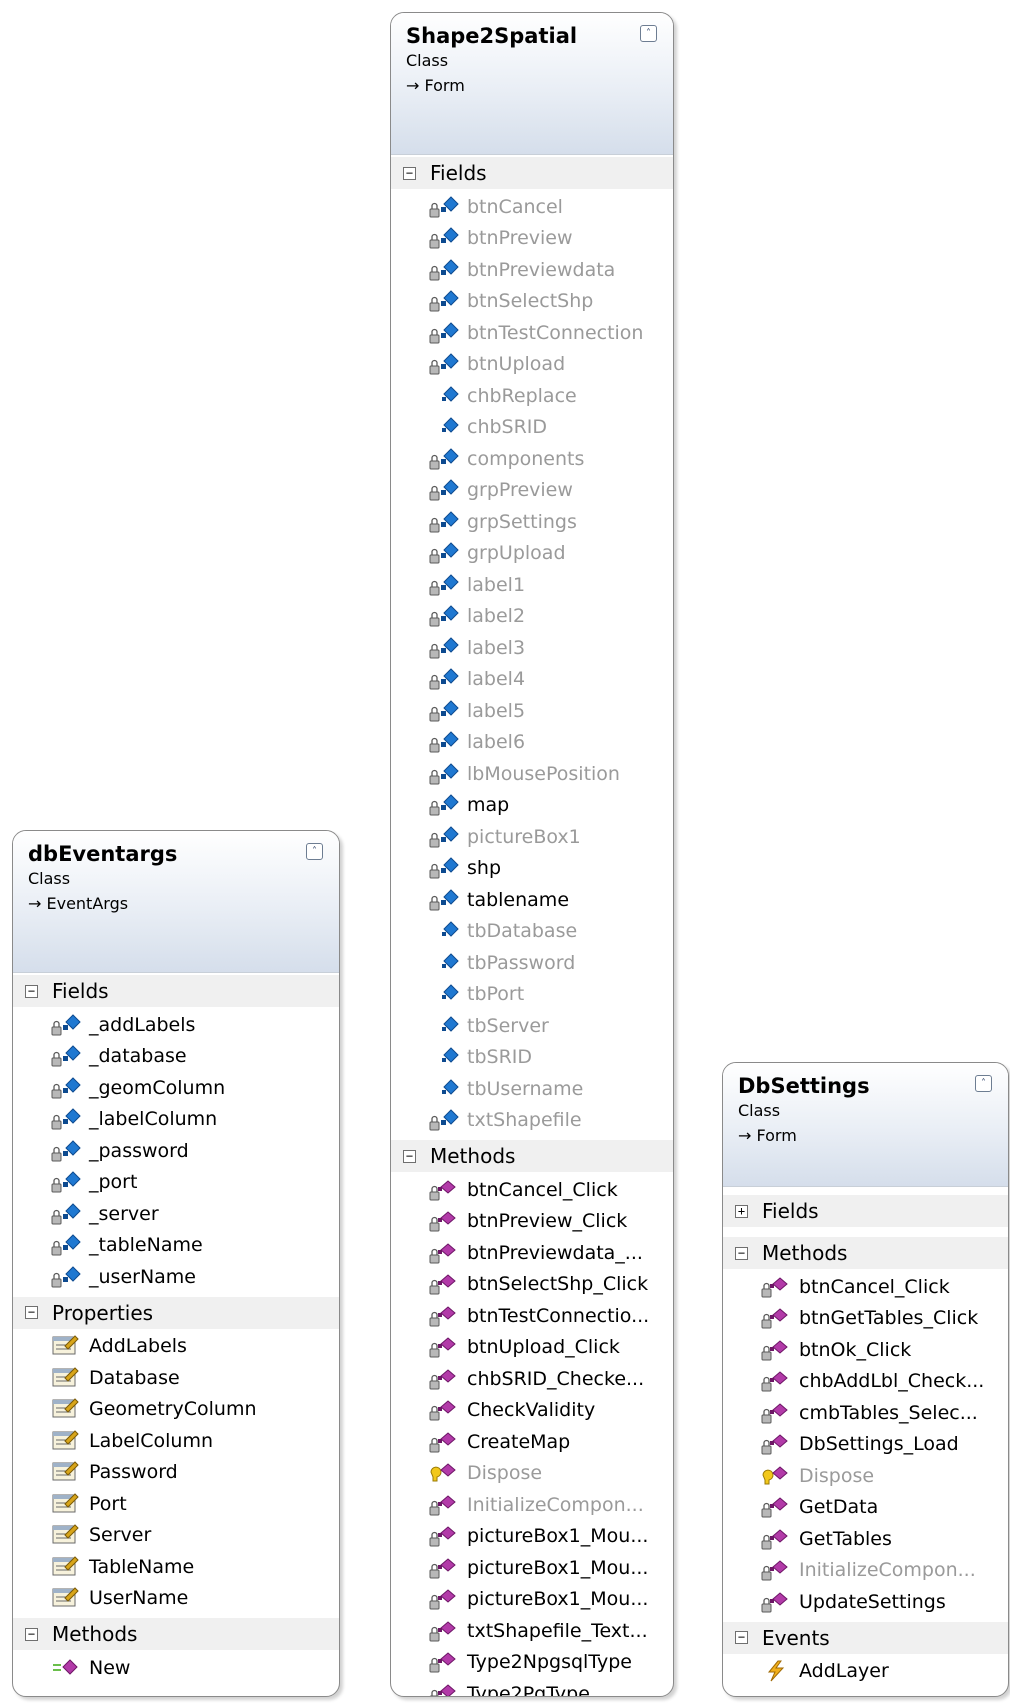 This screenshot has width=1010, height=1703. Describe the element at coordinates (532, 1285) in the screenshot. I see `member-item: btnSelectShp_Click` at that location.